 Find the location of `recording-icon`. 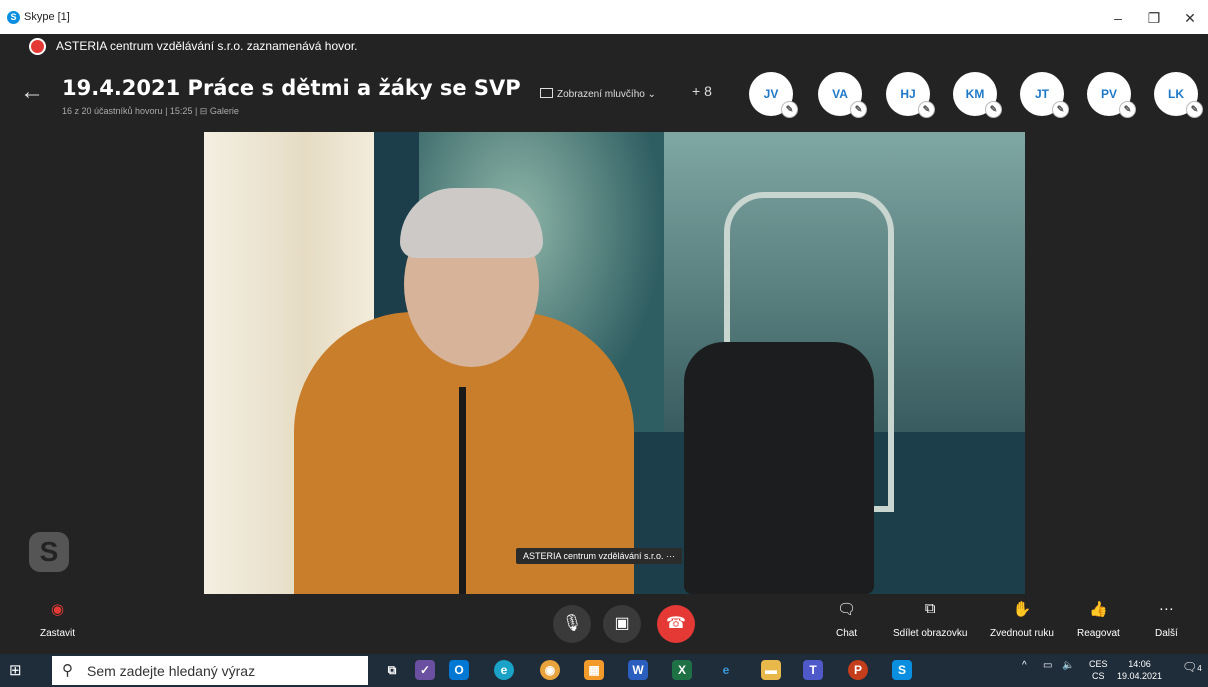

recording-icon is located at coordinates (37, 46).